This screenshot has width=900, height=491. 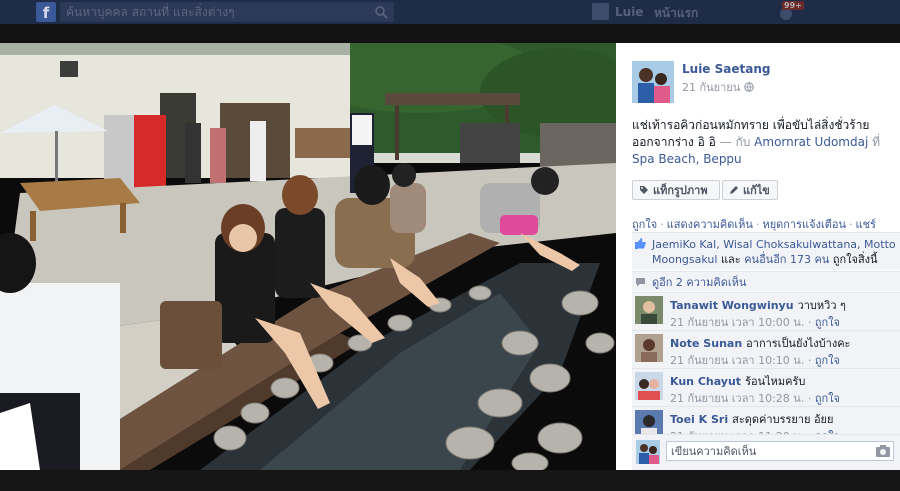 What do you see at coordinates (866, 224) in the screenshot?
I see `share-link: แชร์` at bounding box center [866, 224].